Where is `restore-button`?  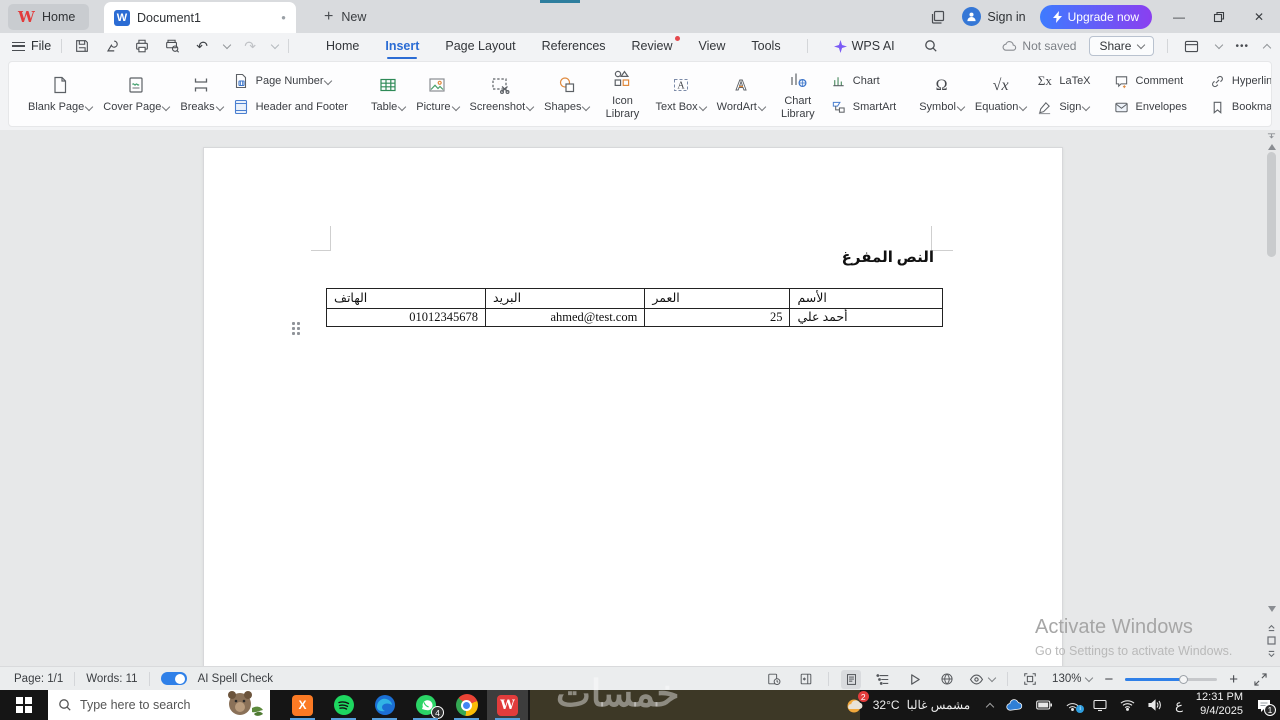
restore-button is located at coordinates (1219, 17).